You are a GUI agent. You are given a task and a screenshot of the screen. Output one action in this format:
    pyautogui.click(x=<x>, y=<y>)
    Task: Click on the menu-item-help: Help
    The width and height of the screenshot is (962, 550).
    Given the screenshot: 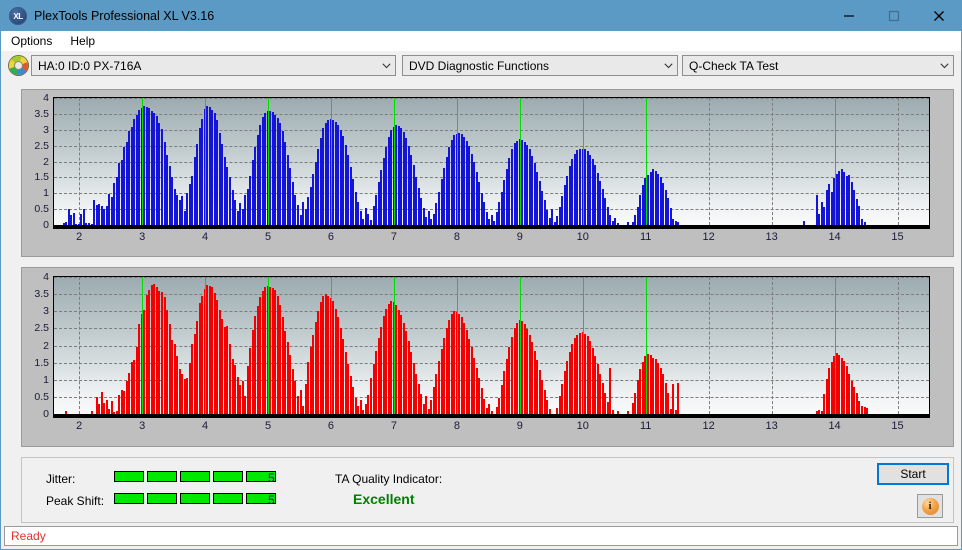 What is the action you would take?
    pyautogui.click(x=82, y=41)
    